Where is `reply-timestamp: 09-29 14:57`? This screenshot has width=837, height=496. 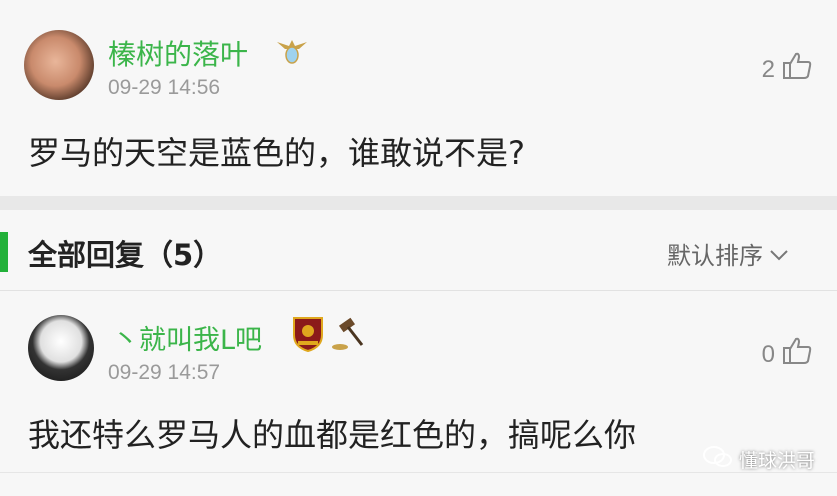 reply-timestamp: 09-29 14:57 is located at coordinates (164, 372).